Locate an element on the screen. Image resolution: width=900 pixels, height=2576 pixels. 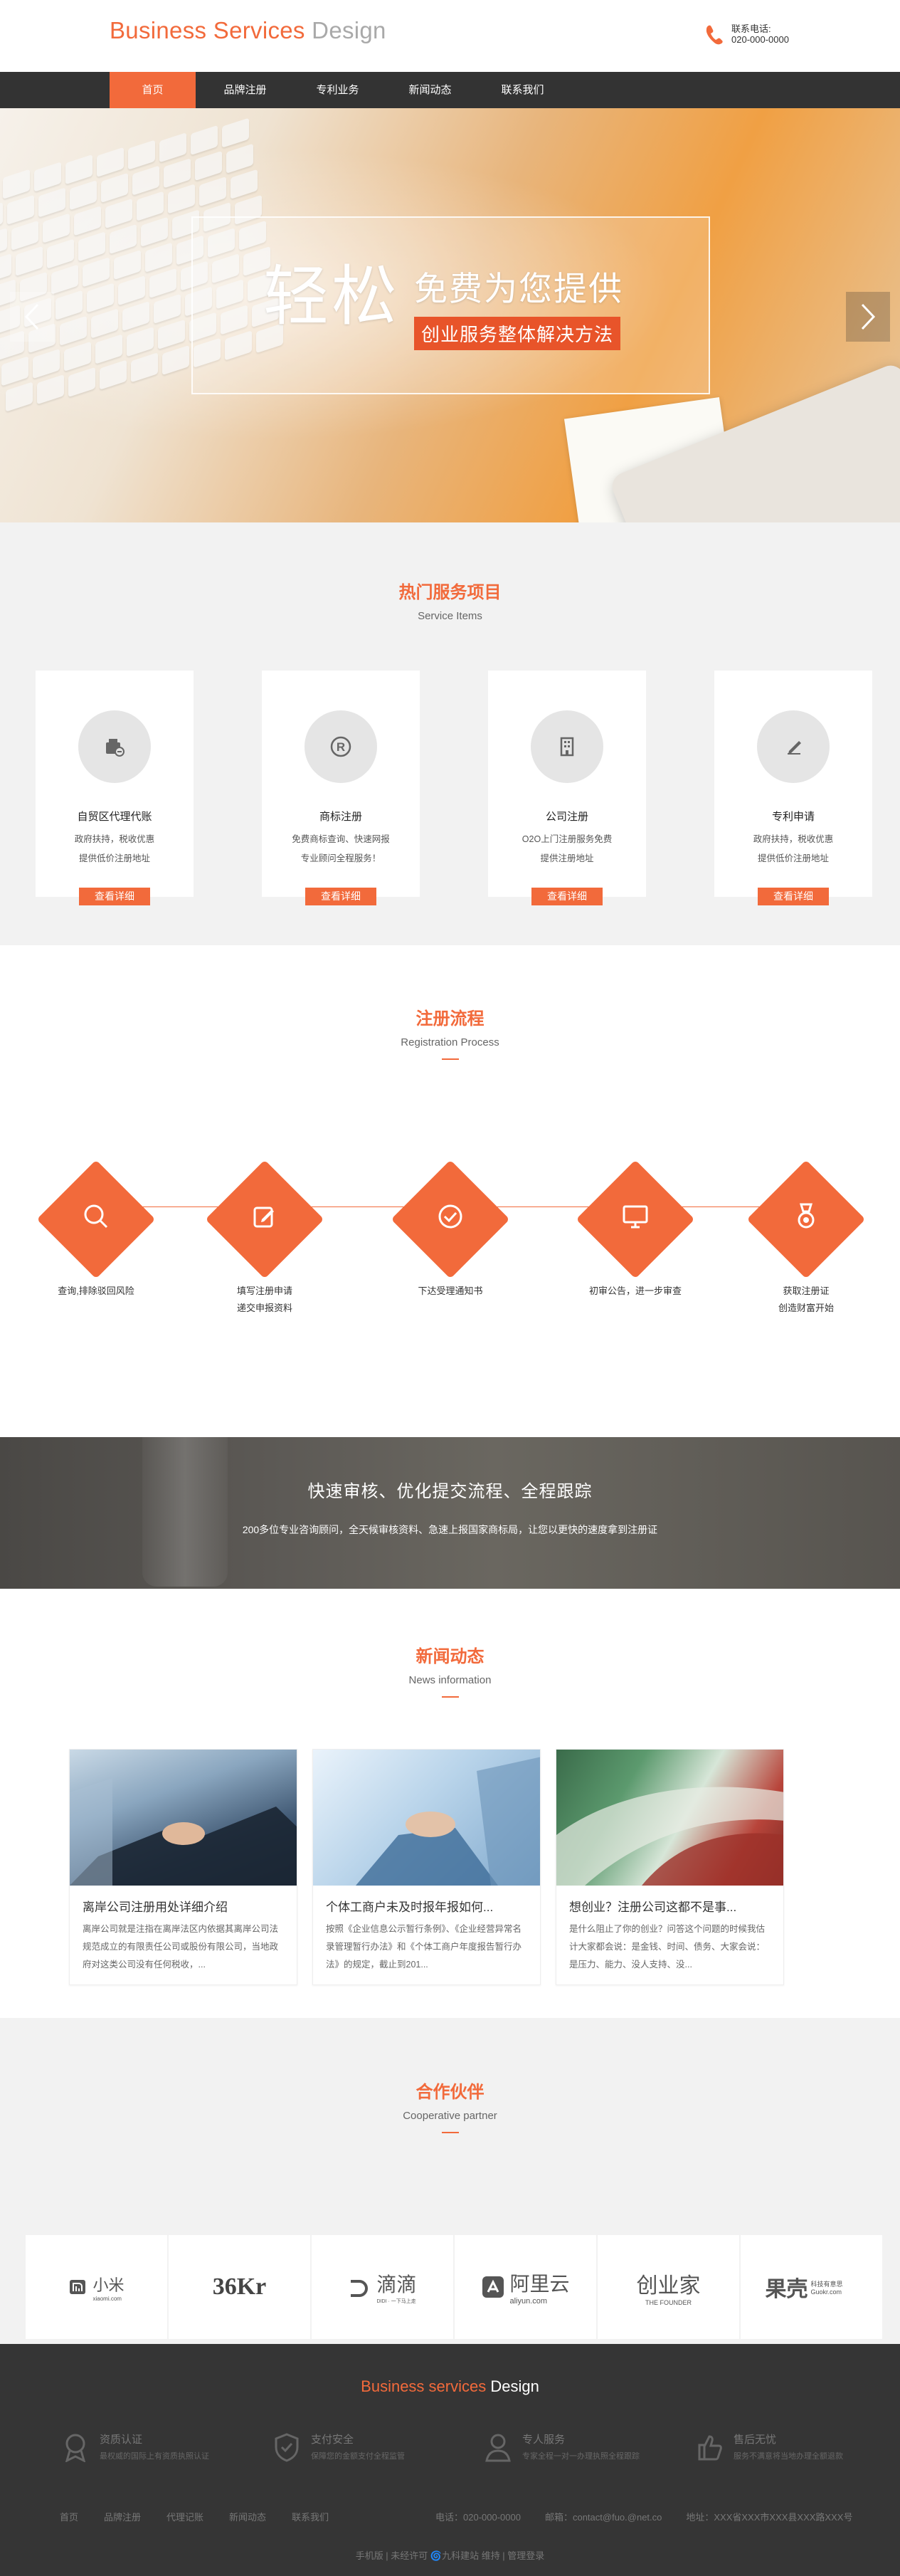
partner-logo-xiaomi: 小米 xiaomi.com is located at coordinates (96, 2287).